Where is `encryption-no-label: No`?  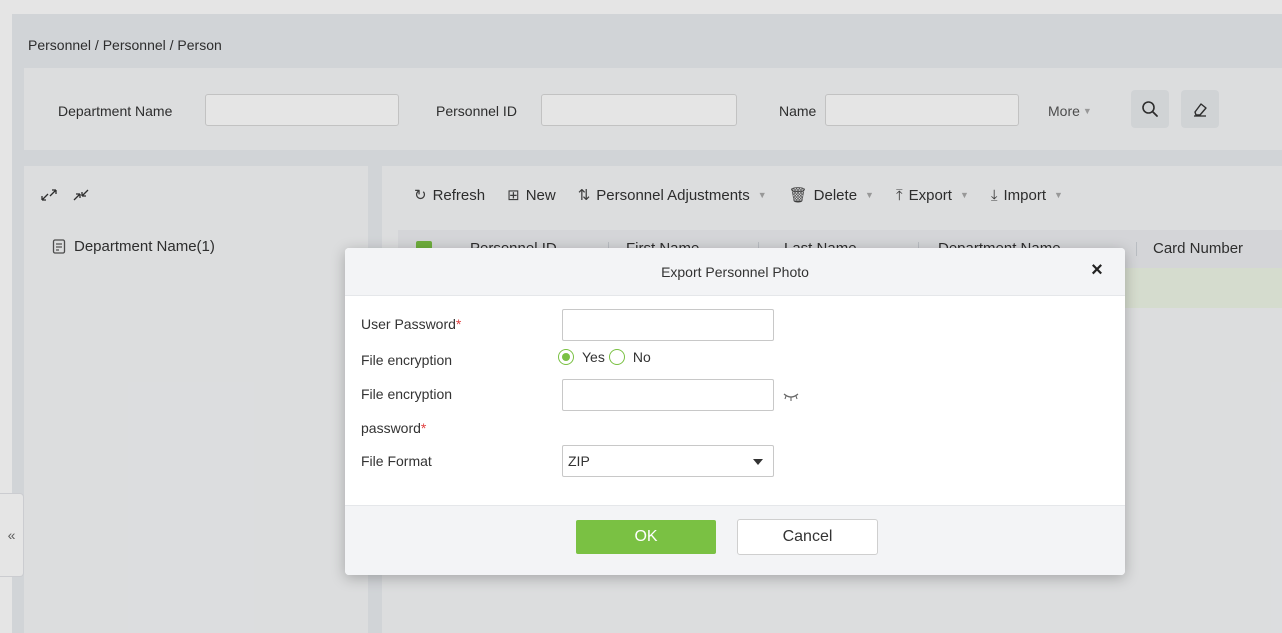 encryption-no-label: No is located at coordinates (641, 357).